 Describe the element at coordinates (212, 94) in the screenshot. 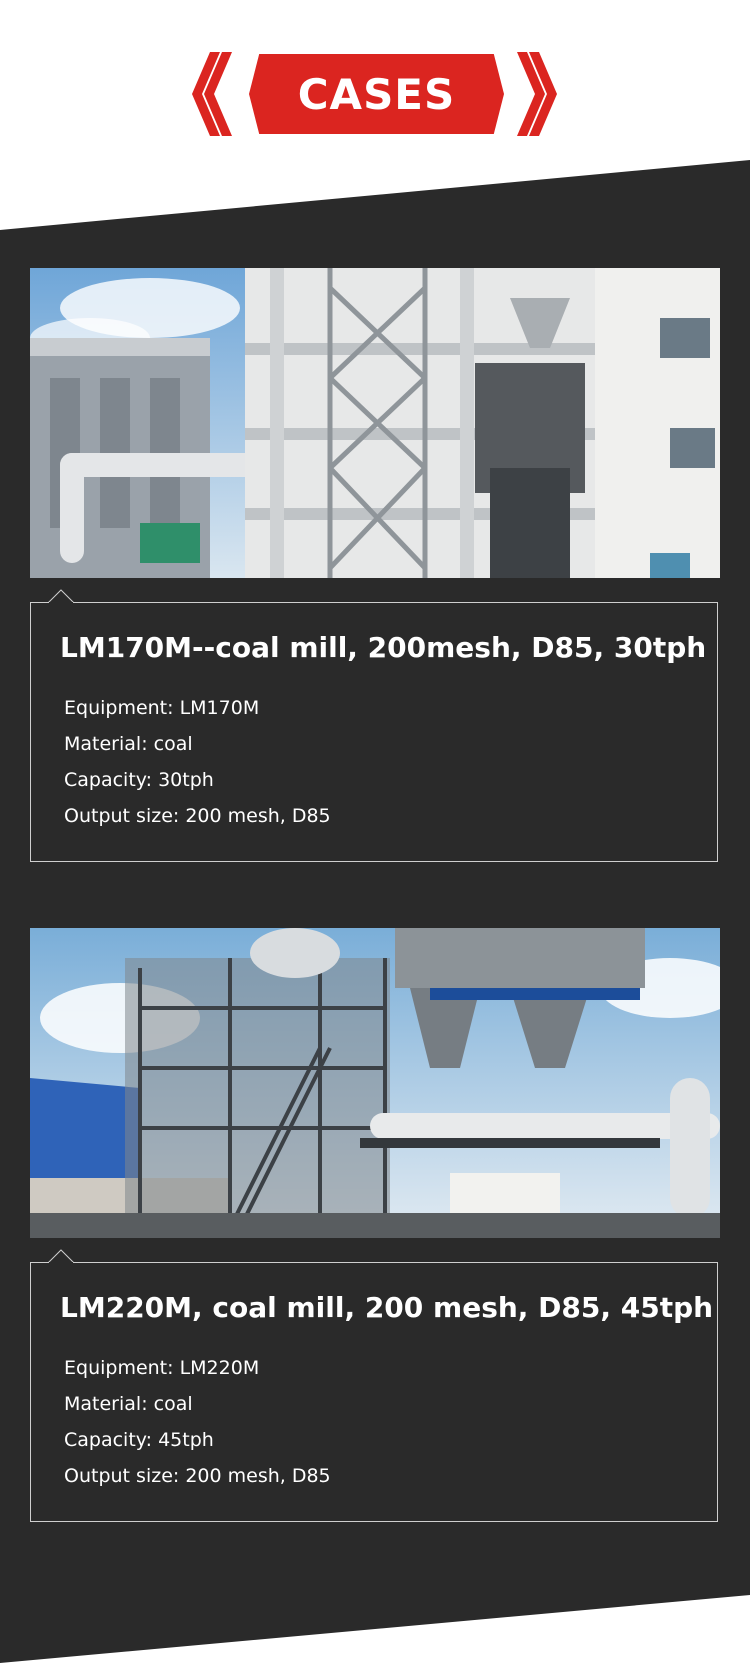

I see `double-chevron-left-icon` at that location.